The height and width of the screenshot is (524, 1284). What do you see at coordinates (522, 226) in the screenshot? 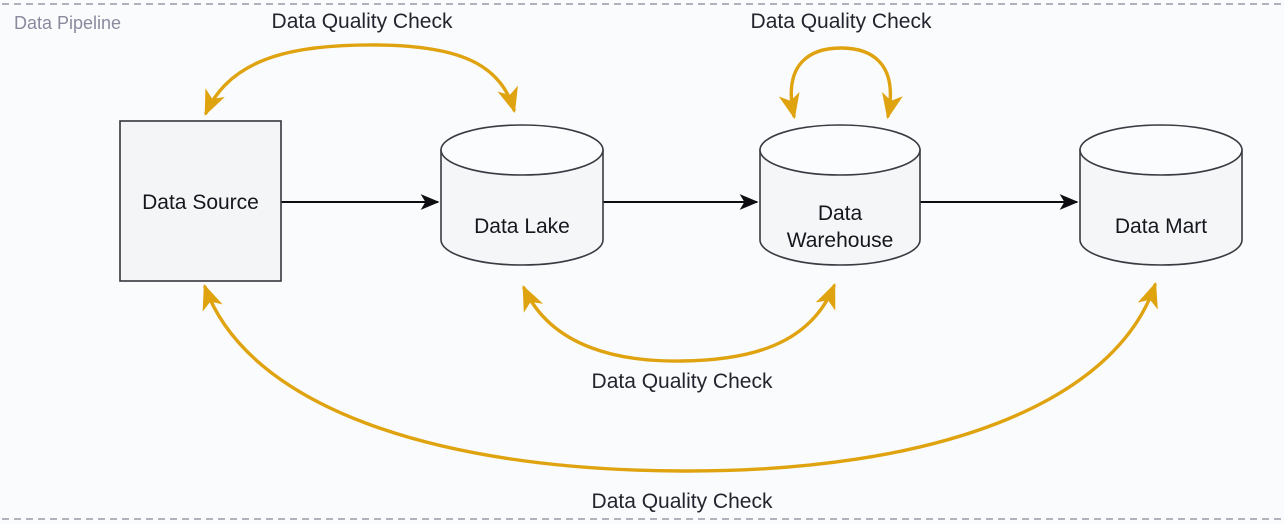
I see `data-lake-label: Data Lake` at bounding box center [522, 226].